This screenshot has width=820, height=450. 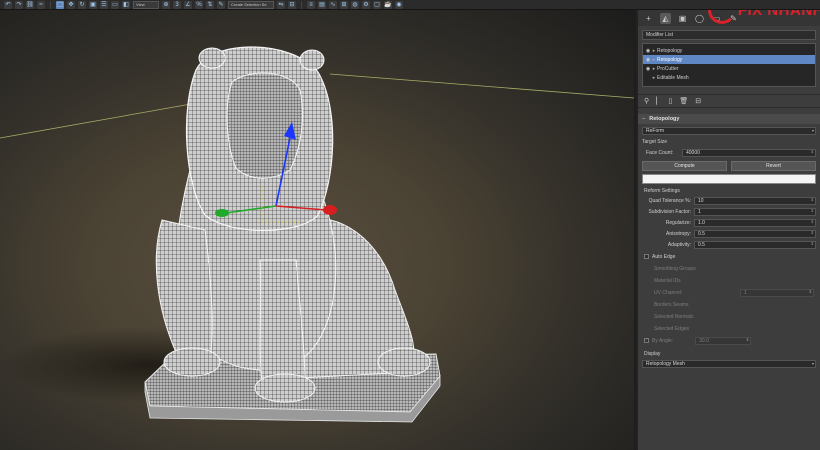 I want to click on adaptivity-label: Adaptivity:, so click(x=679, y=244).